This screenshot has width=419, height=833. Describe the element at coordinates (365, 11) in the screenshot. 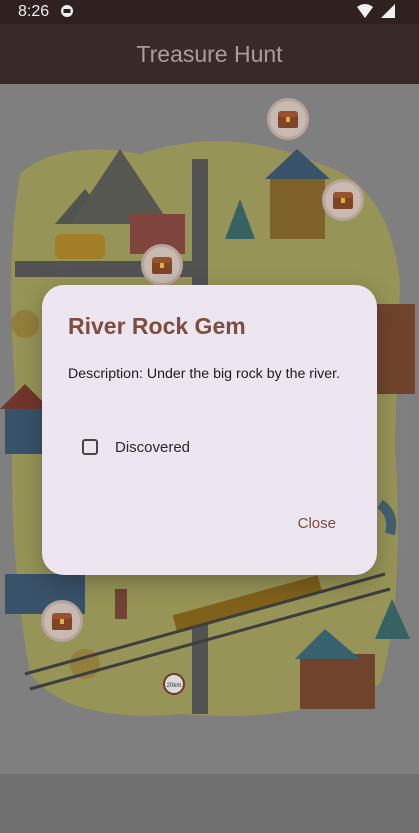

I see `wifi-icon` at that location.